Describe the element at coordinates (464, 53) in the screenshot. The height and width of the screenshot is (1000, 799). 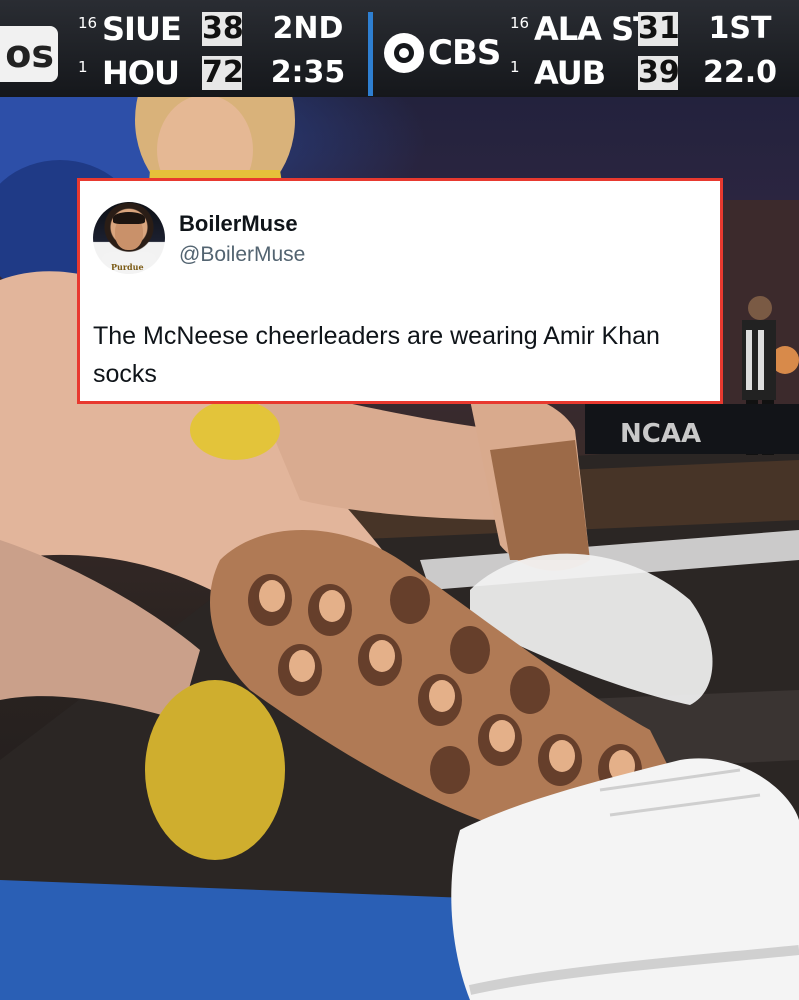
I see `broadcaster-name: CBS` at that location.